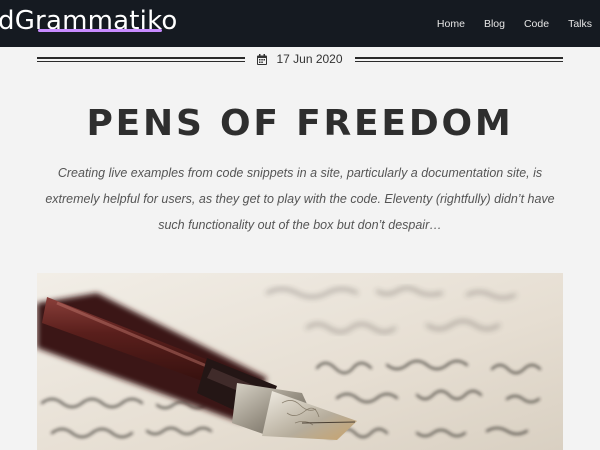  I want to click on calendar-icon, so click(262, 59).